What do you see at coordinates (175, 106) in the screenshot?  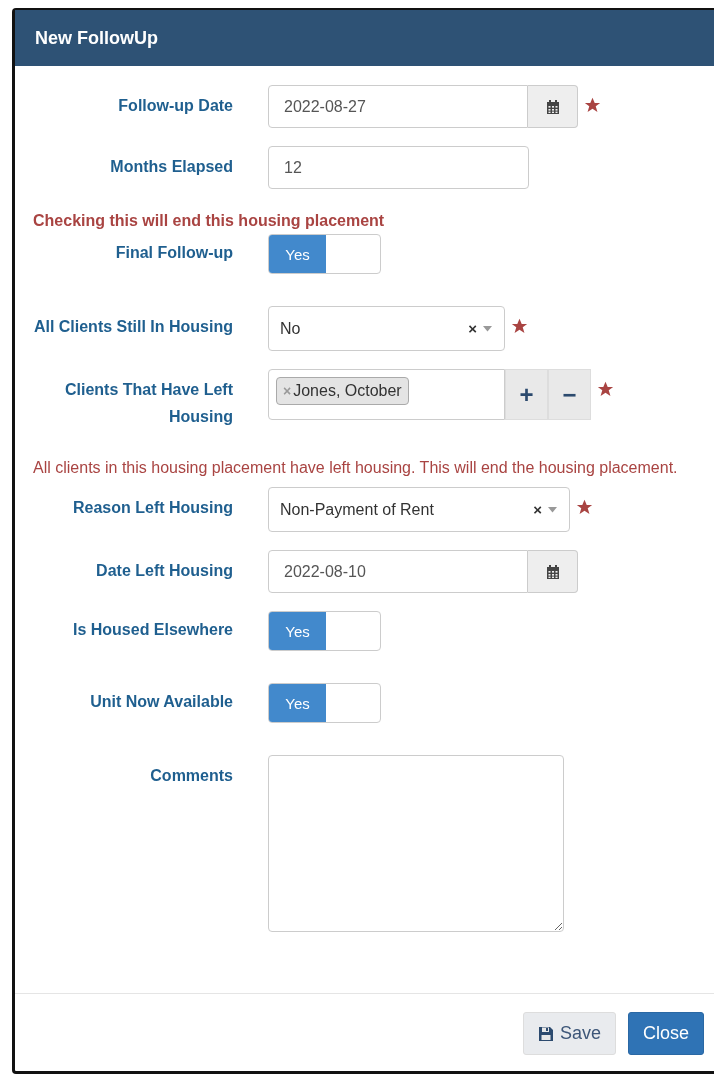 I see `field-label: Follow-up Date` at bounding box center [175, 106].